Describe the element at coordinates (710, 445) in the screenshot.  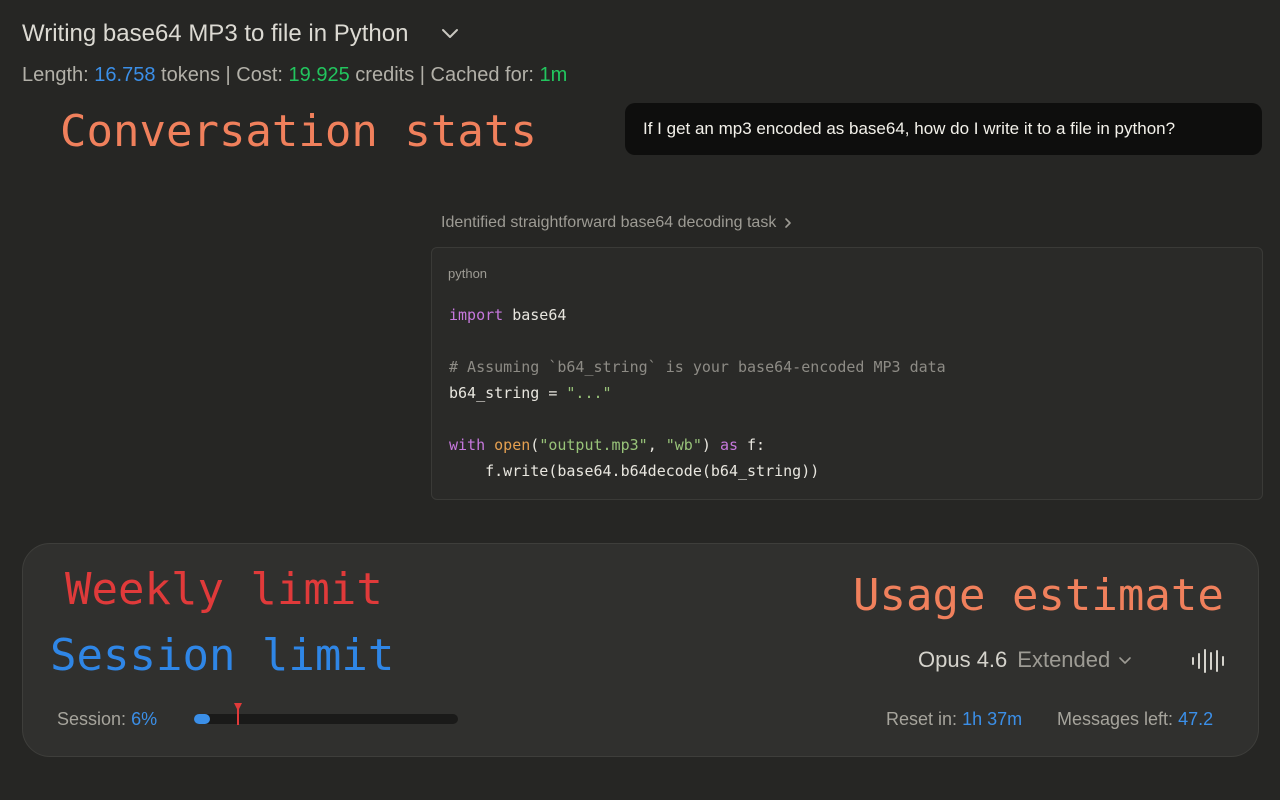
I see `code-text: )` at that location.